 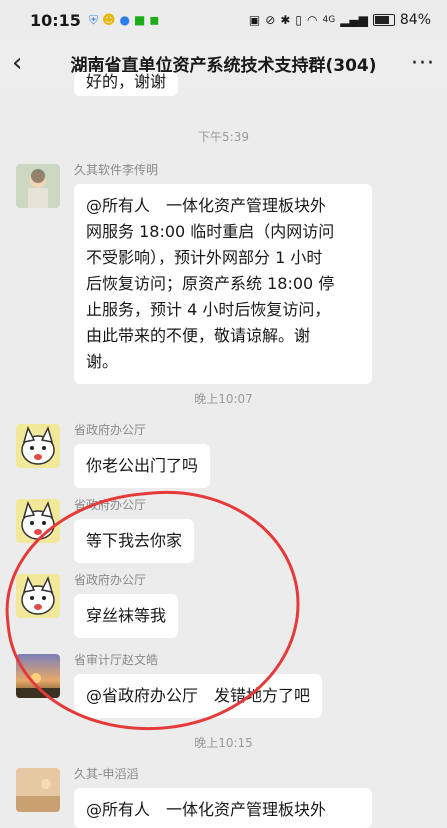 I want to click on battery-icon, so click(x=383, y=20).